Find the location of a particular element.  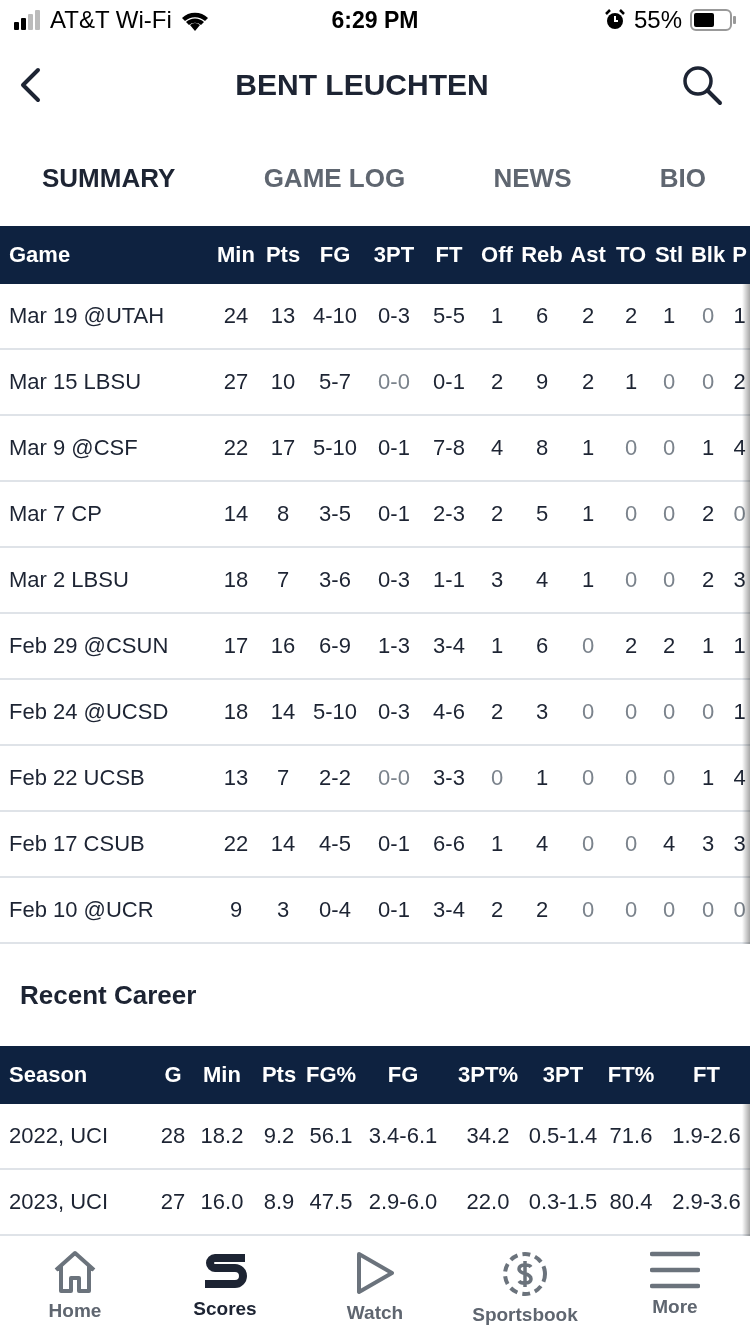

battery-icon is located at coordinates (713, 20).